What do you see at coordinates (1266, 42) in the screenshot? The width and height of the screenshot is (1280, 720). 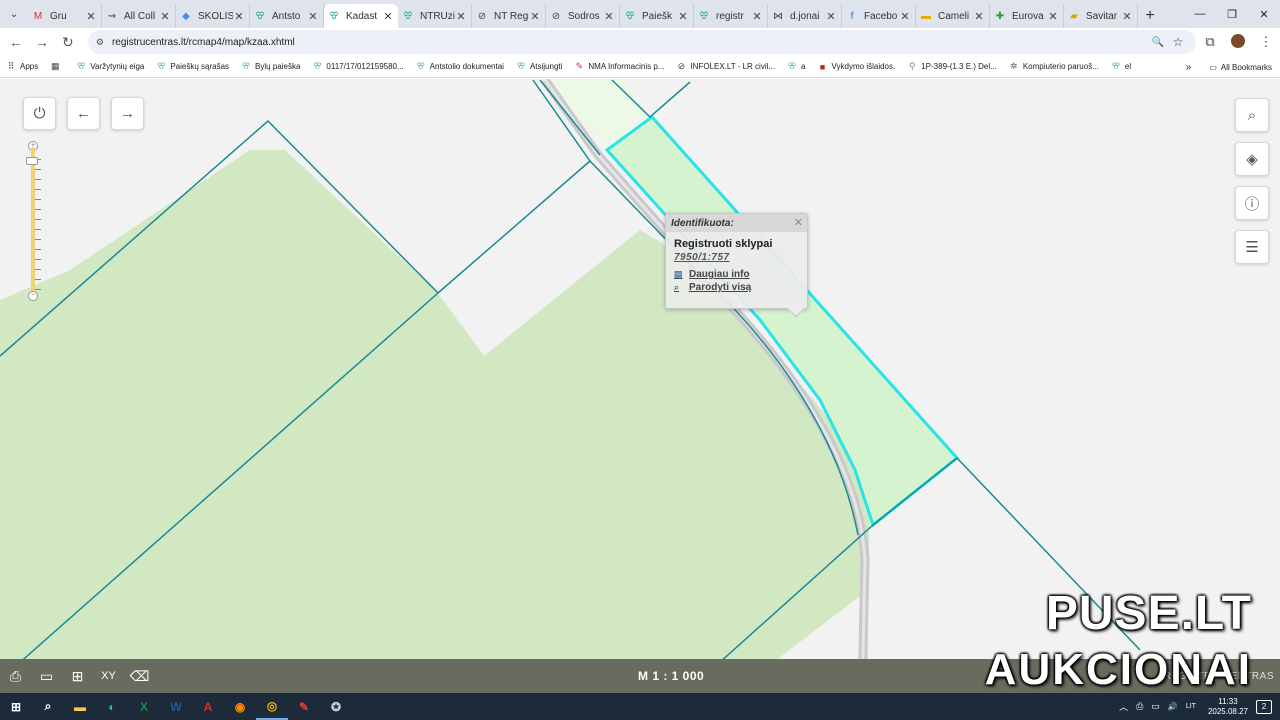 I see `menu-icon: ⋮` at bounding box center [1266, 42].